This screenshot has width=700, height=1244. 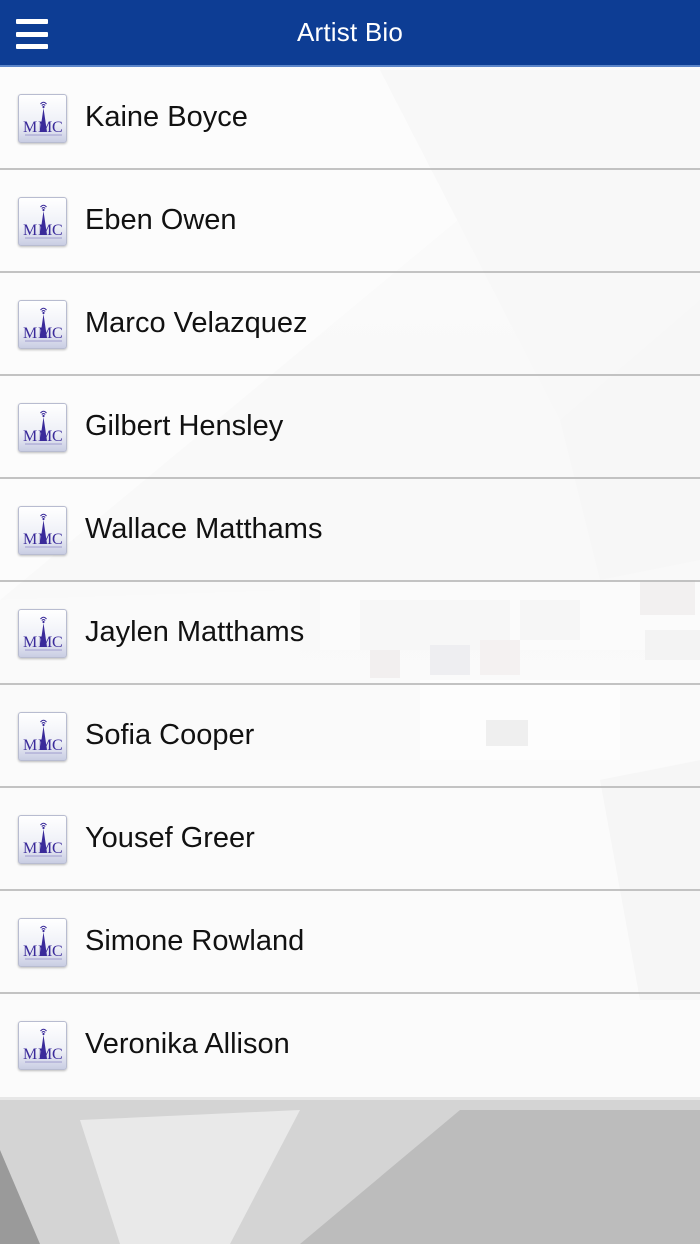 I want to click on page-title: Artist Bio, so click(x=350, y=32).